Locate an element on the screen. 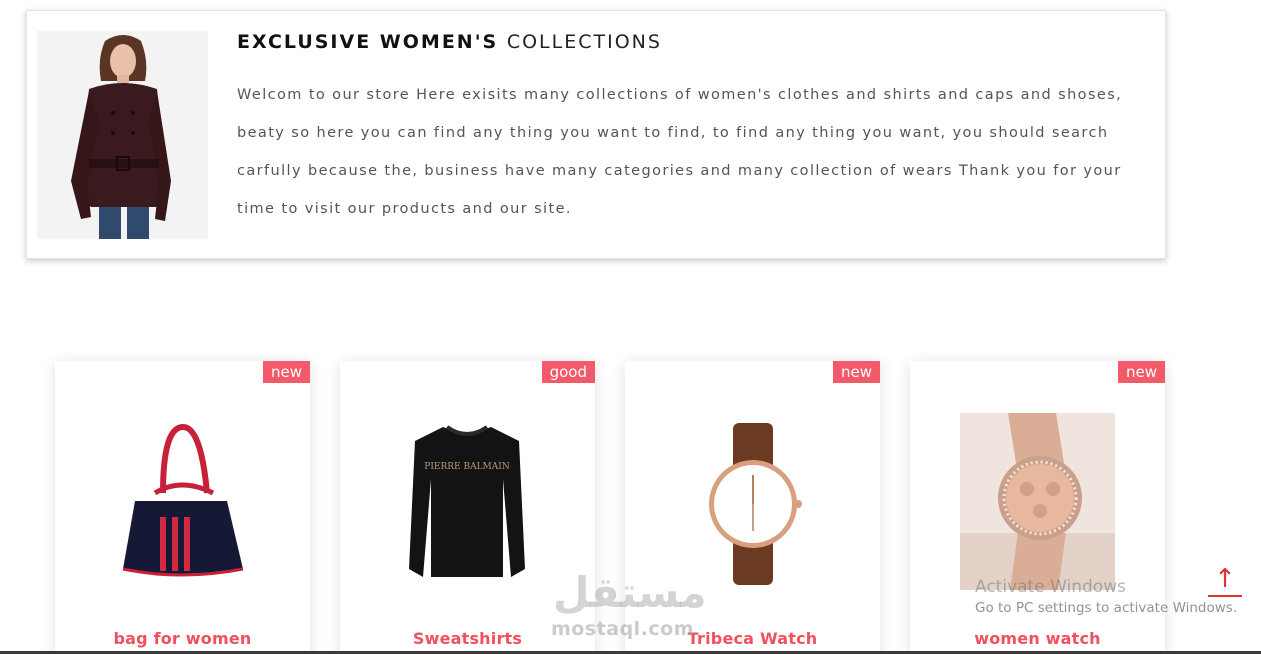 The image size is (1261, 654). scroll-to-top-button: ↑ is located at coordinates (1225, 580).